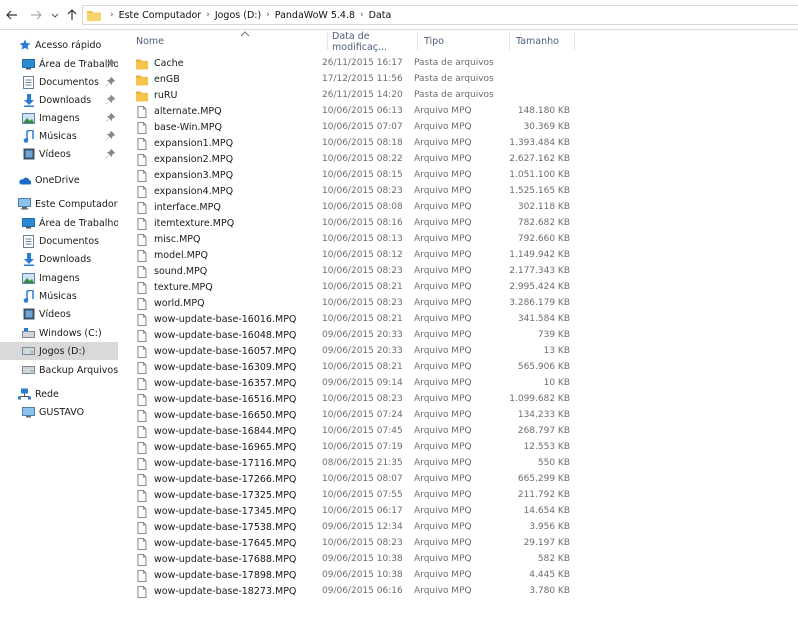  What do you see at coordinates (72, 15) in the screenshot?
I see `up-button` at bounding box center [72, 15].